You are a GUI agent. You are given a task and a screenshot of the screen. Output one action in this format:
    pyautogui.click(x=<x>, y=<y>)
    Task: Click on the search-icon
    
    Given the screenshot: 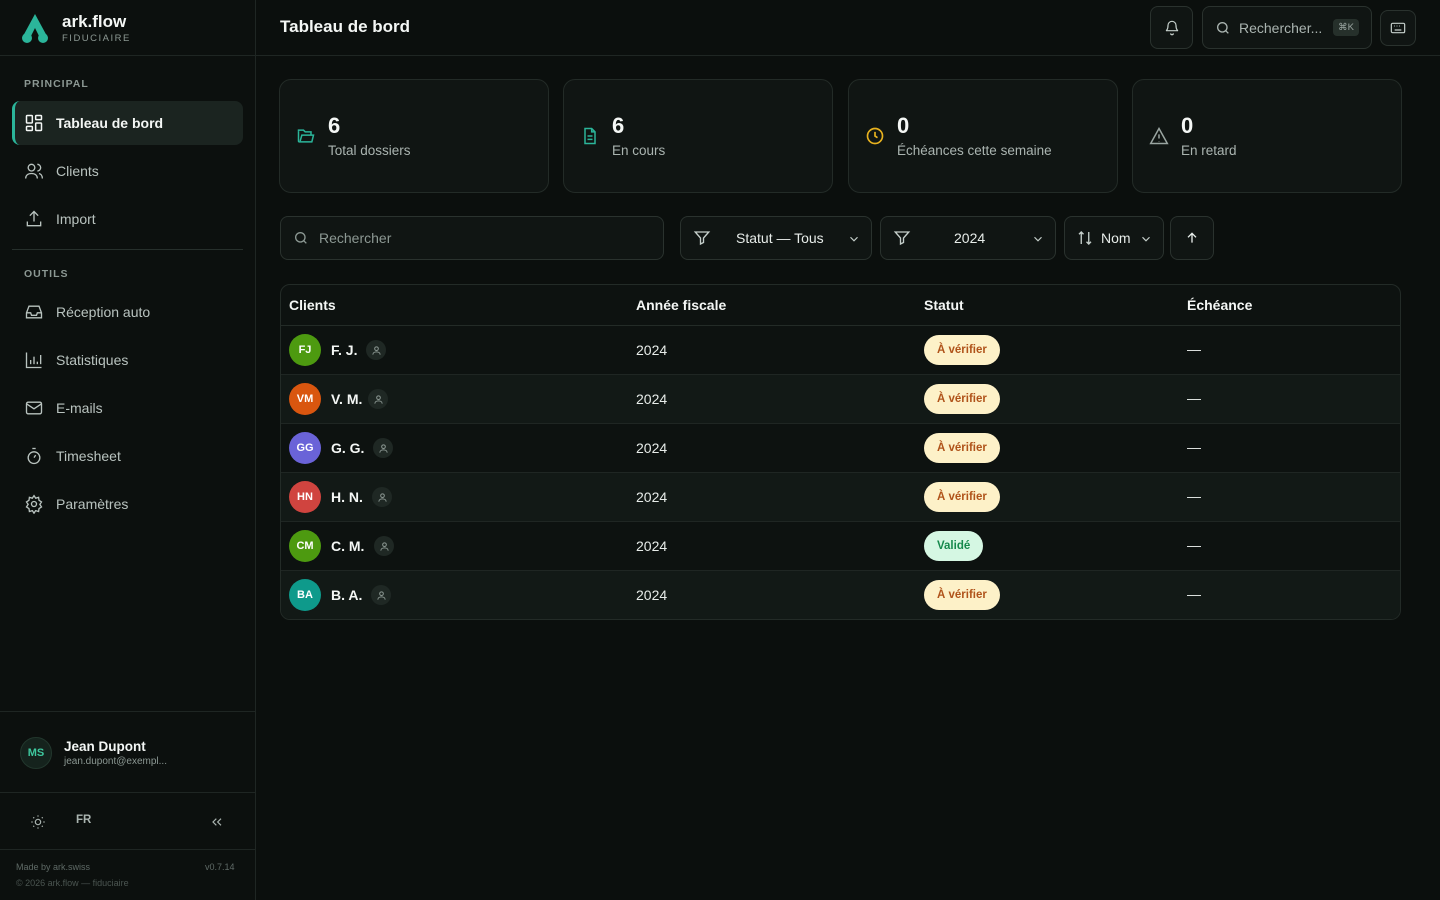 What is the action you would take?
    pyautogui.click(x=1223, y=27)
    